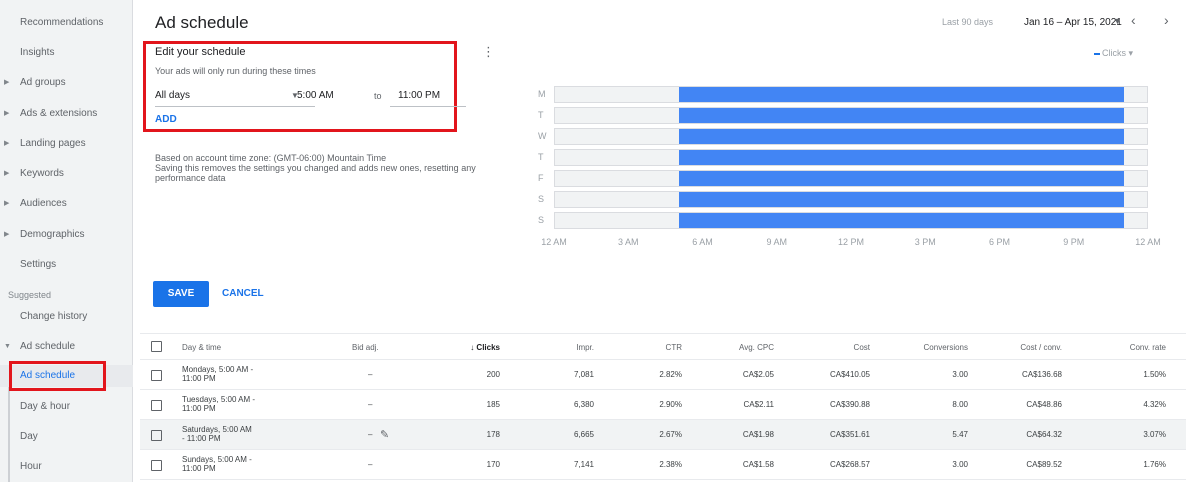  What do you see at coordinates (1133, 20) in the screenshot?
I see `chevron-left-icon: ‹` at bounding box center [1133, 20].